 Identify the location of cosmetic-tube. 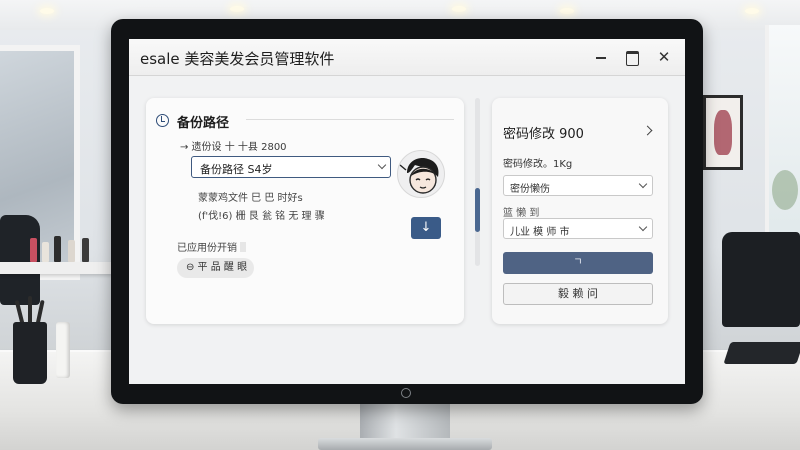
(63, 350).